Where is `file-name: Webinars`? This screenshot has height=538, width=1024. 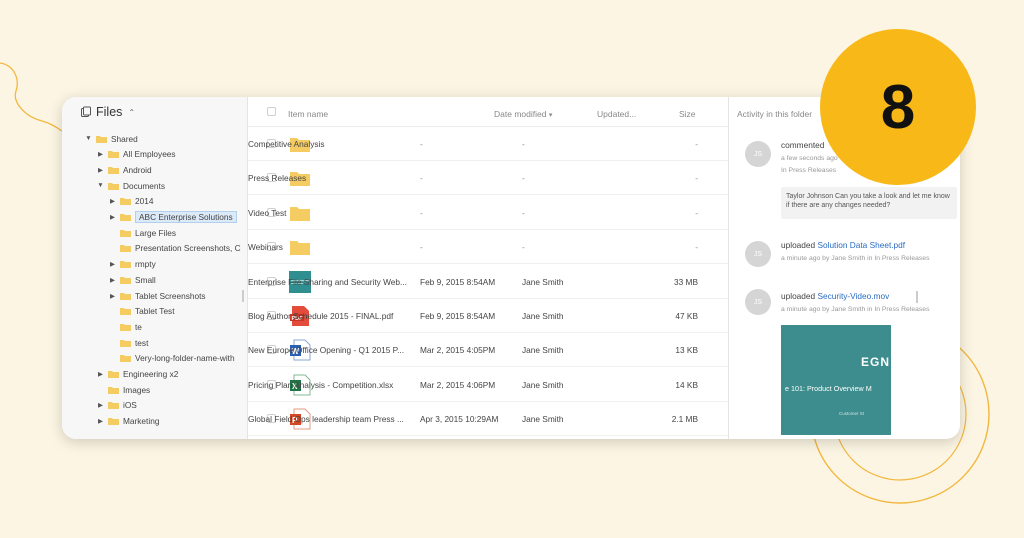
file-name: Webinars is located at coordinates (265, 247).